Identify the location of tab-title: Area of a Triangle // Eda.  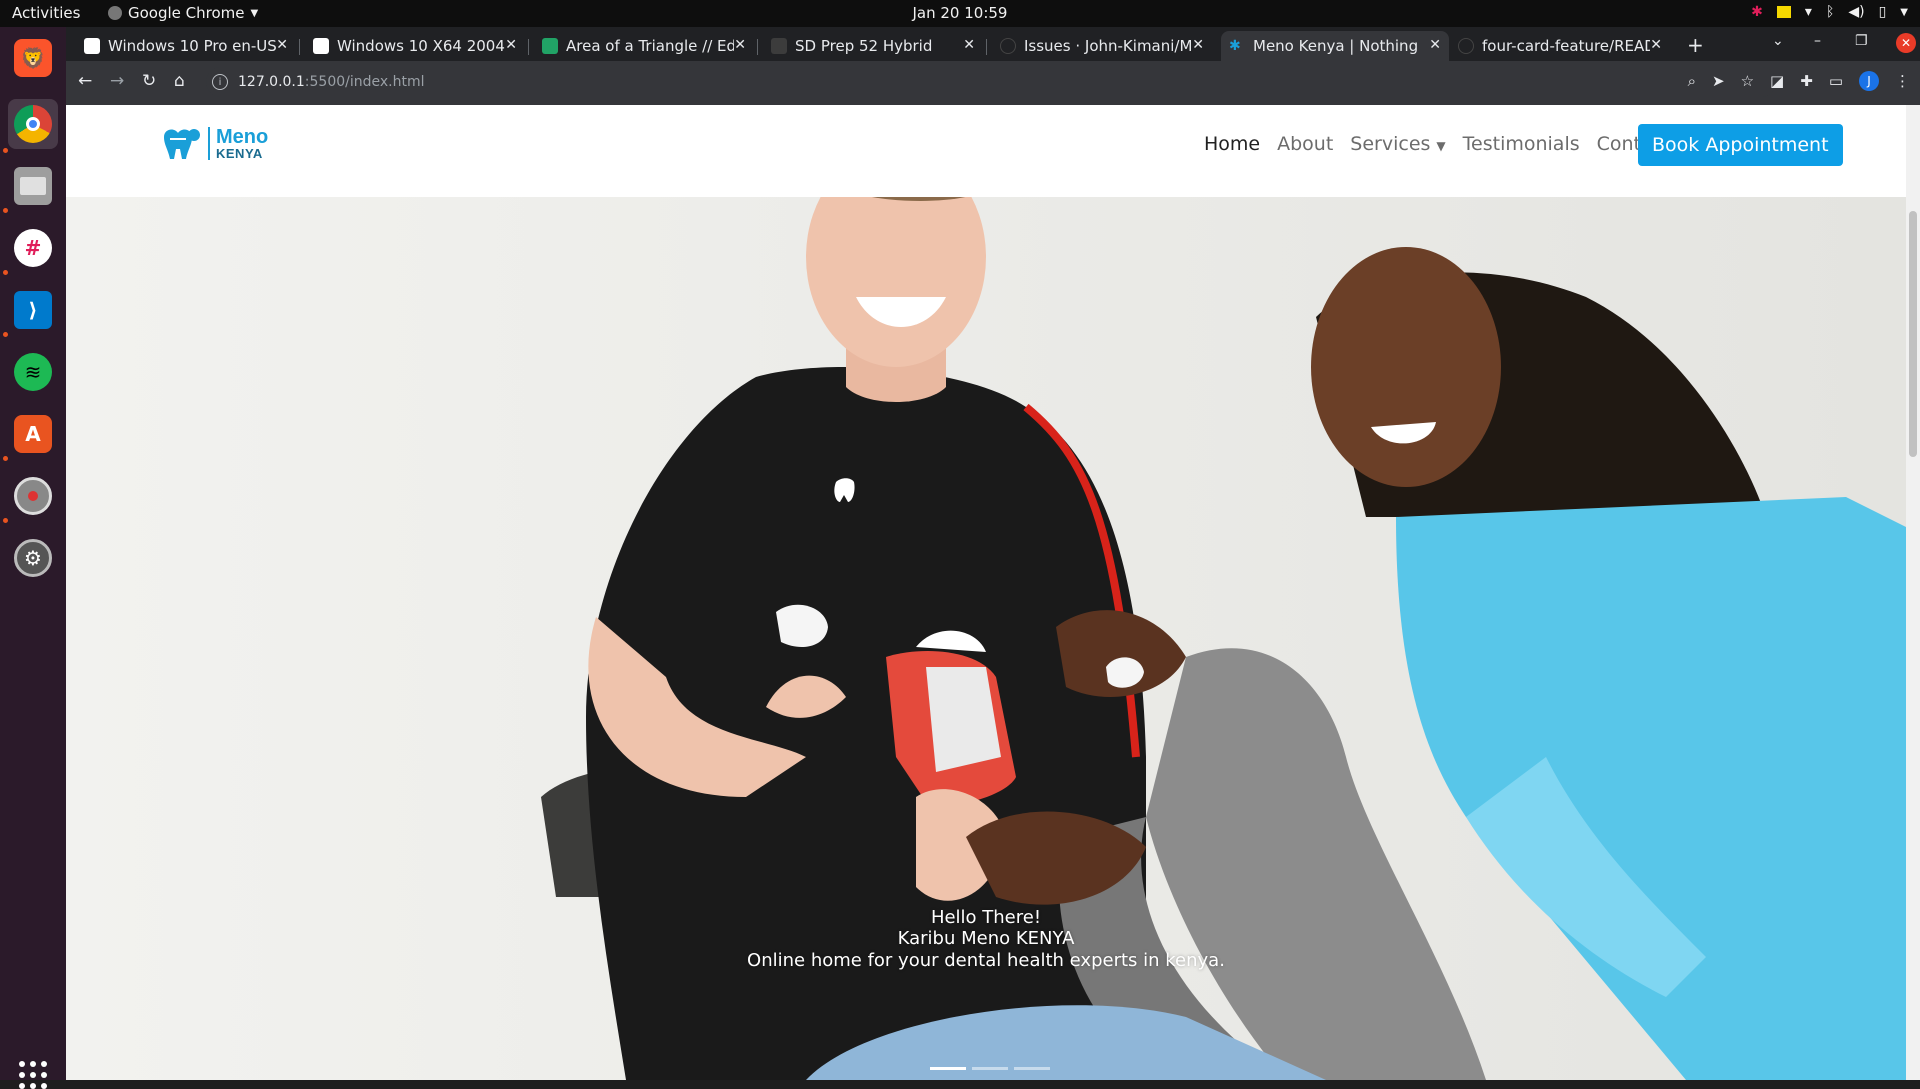
(650, 46).